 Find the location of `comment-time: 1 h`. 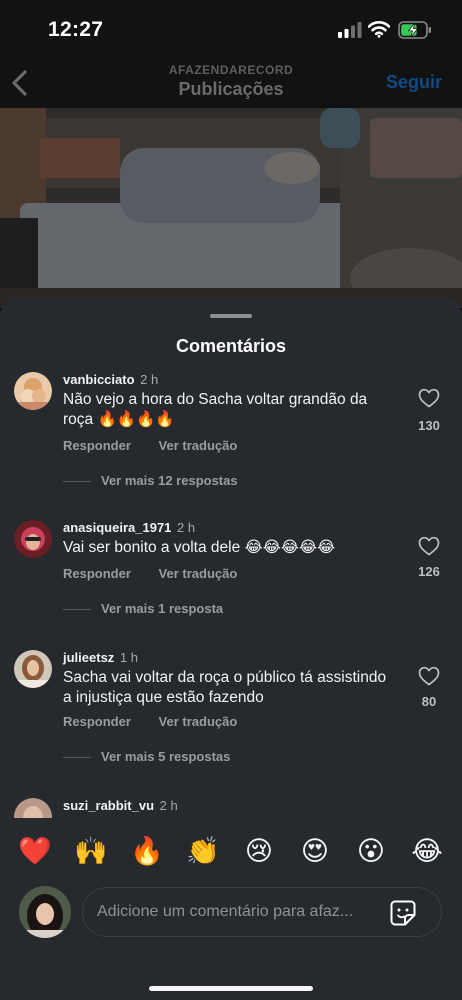

comment-time: 1 h is located at coordinates (128, 657).